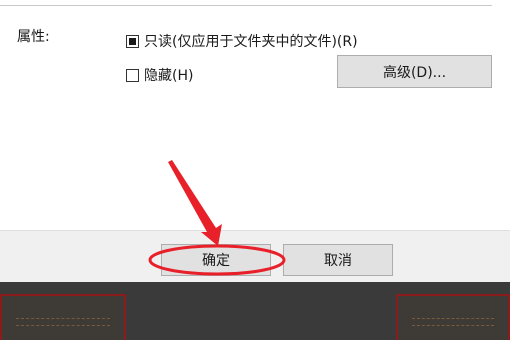 Image resolution: width=510 pixels, height=340 pixels. I want to click on background-card-left, so click(63, 317).